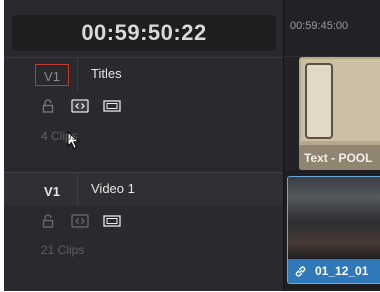 This screenshot has height=292, width=380. Describe the element at coordinates (113, 188) in the screenshot. I see `track-name: Video 1` at that location.